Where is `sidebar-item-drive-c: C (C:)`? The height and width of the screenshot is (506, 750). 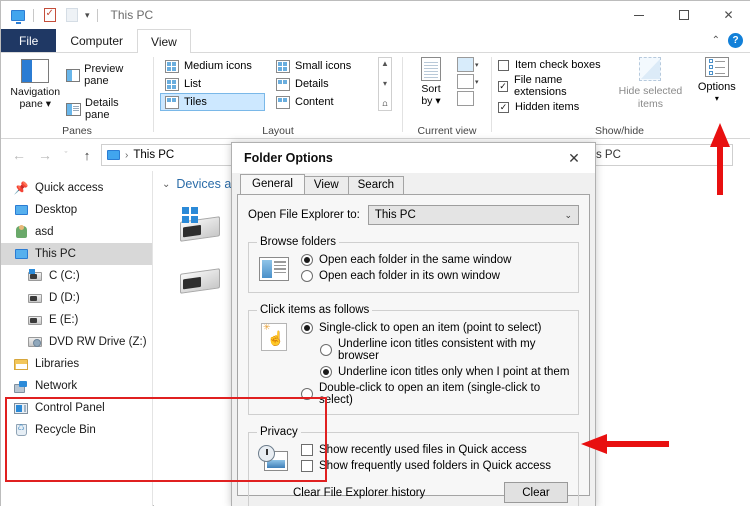 sidebar-item-drive-c: C (C:) is located at coordinates (76, 276).